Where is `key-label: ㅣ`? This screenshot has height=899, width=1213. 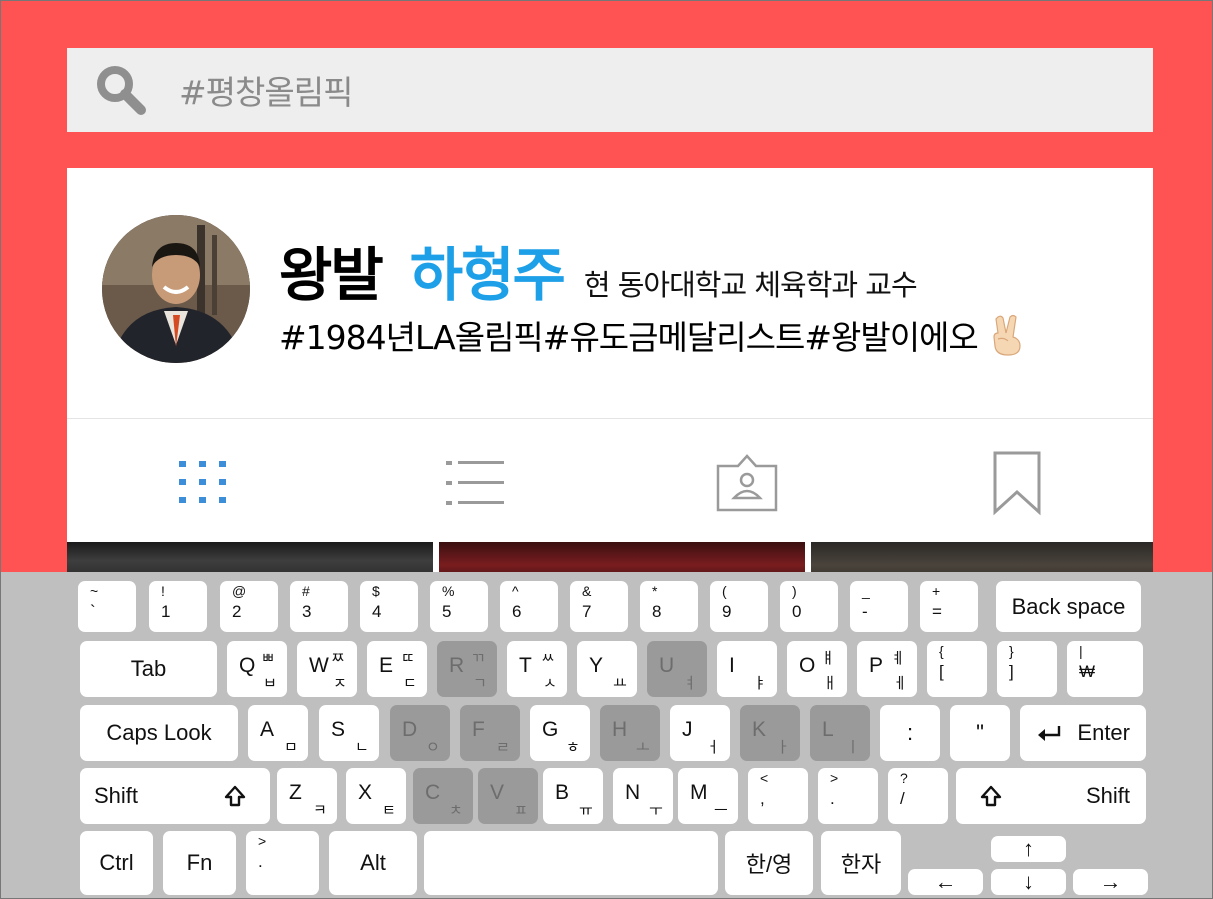
key-label: ㅣ is located at coordinates (853, 747).